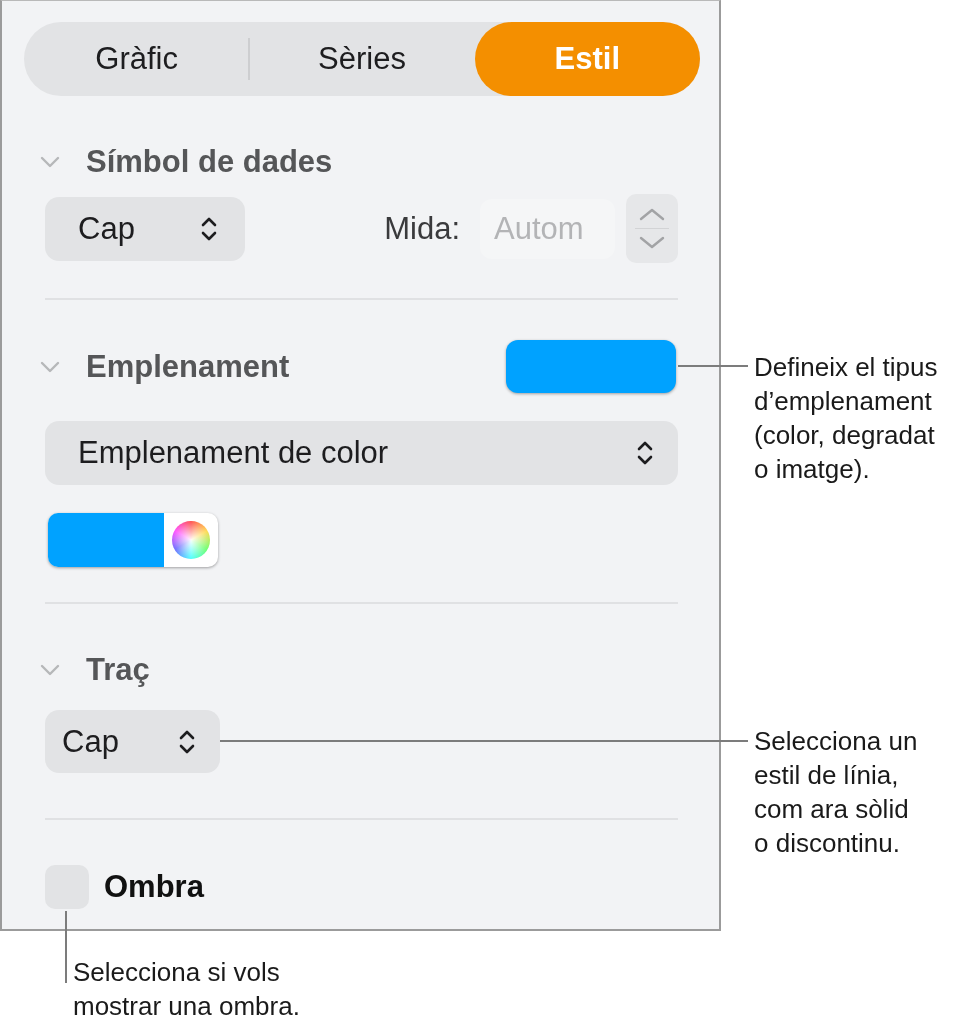  I want to click on section-title: Símbol de dades, so click(209, 162).